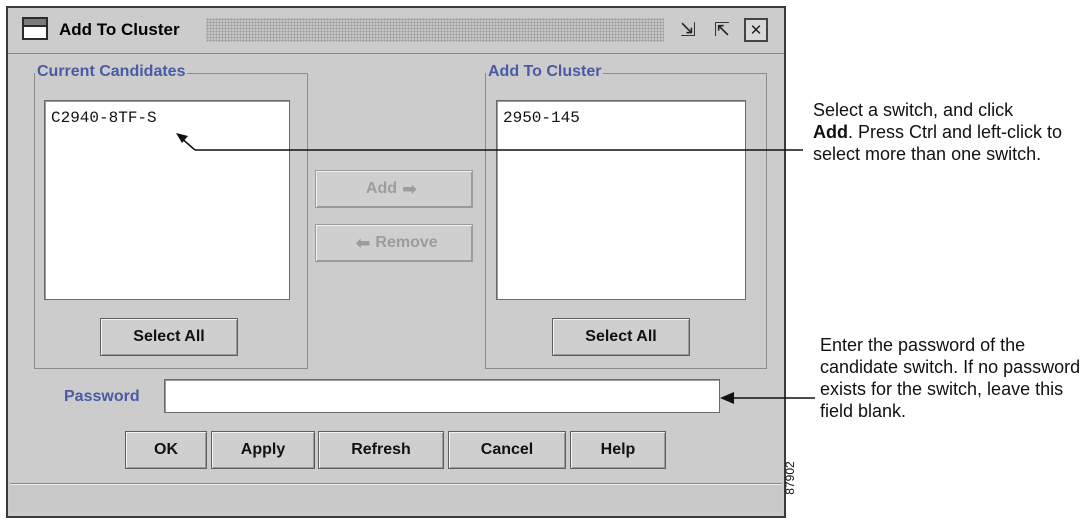  I want to click on select-all-candidates-button: Select All, so click(169, 337).